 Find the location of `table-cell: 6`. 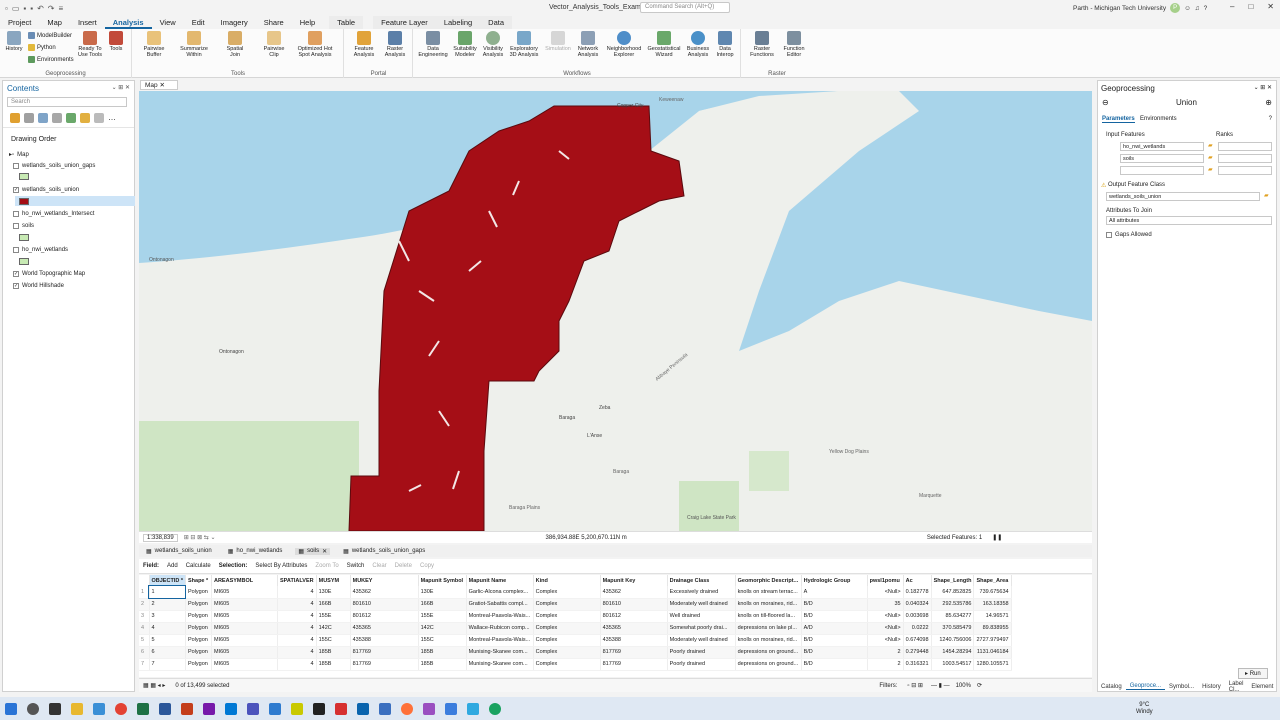

table-cell: 6 is located at coordinates (167, 652).